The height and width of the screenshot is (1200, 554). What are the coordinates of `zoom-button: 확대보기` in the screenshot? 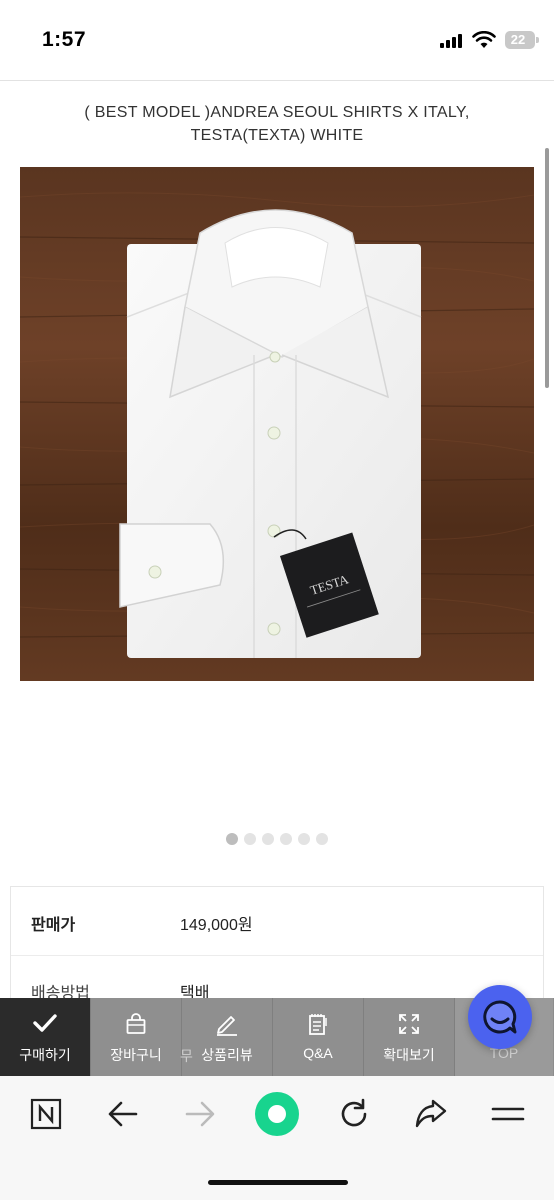 It's located at (409, 1037).